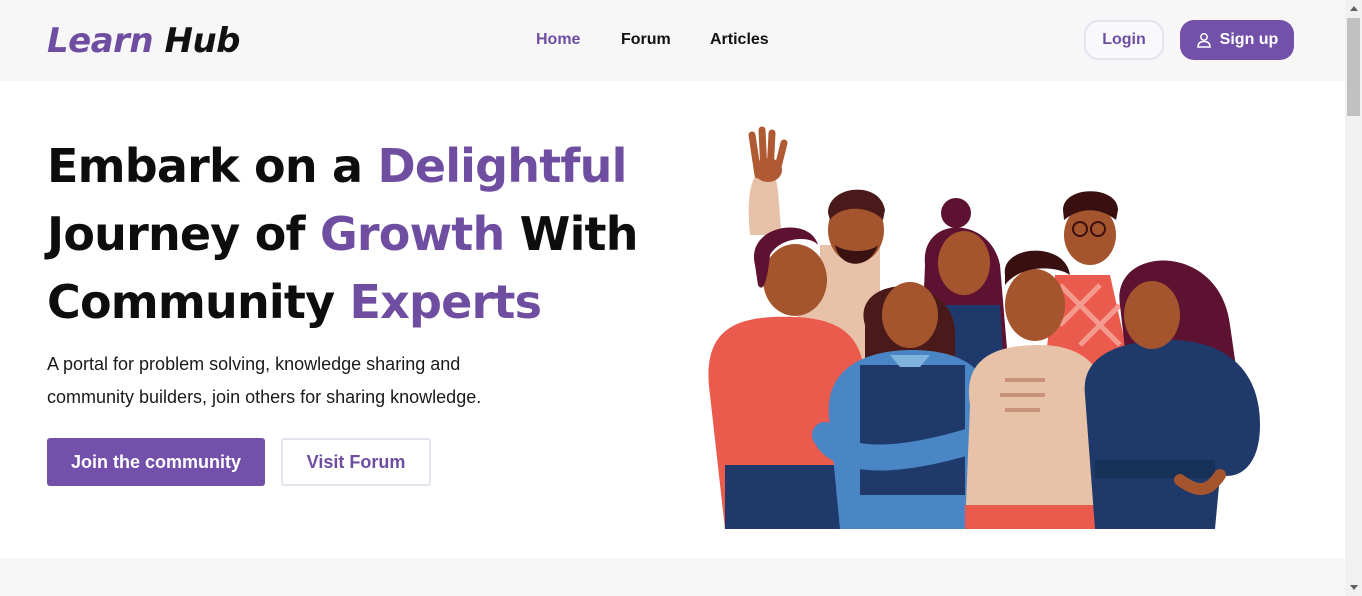  What do you see at coordinates (412, 234) in the screenshot?
I see `hero-accent-word: Growth` at bounding box center [412, 234].